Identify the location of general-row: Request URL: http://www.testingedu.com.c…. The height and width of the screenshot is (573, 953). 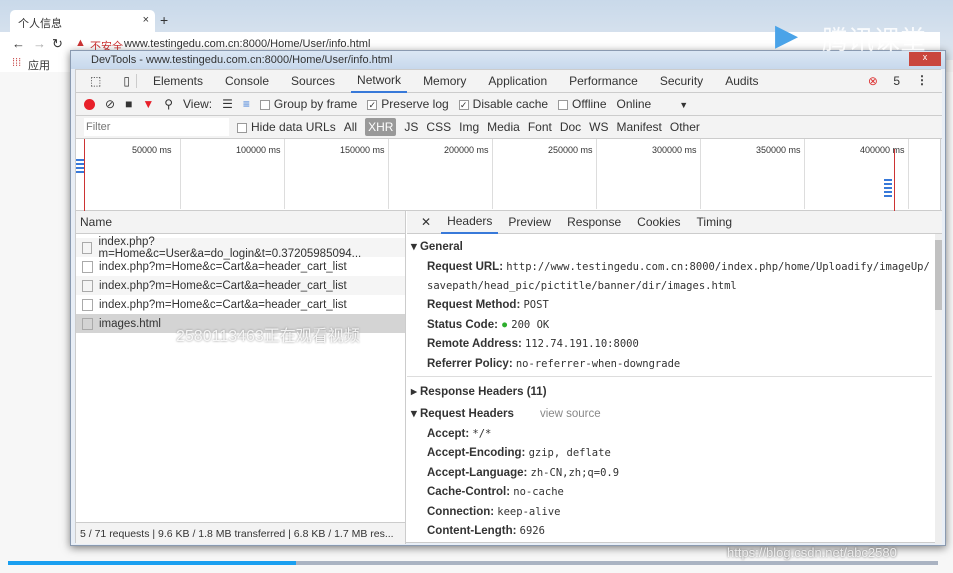
(678, 276).